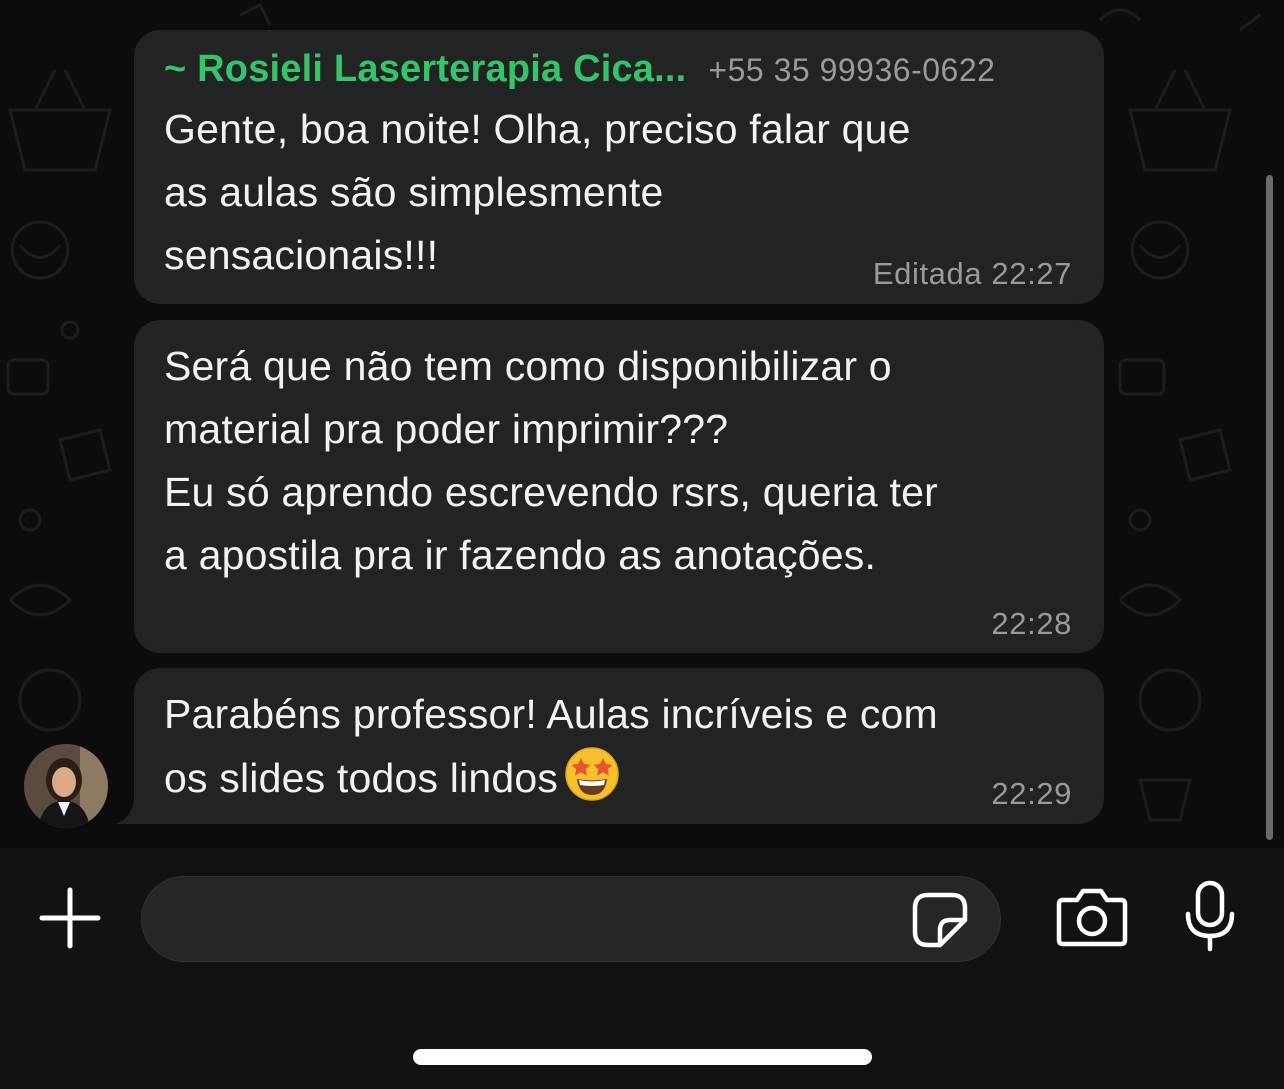 Image resolution: width=1284 pixels, height=1089 pixels. I want to click on message-input, so click(544, 920).